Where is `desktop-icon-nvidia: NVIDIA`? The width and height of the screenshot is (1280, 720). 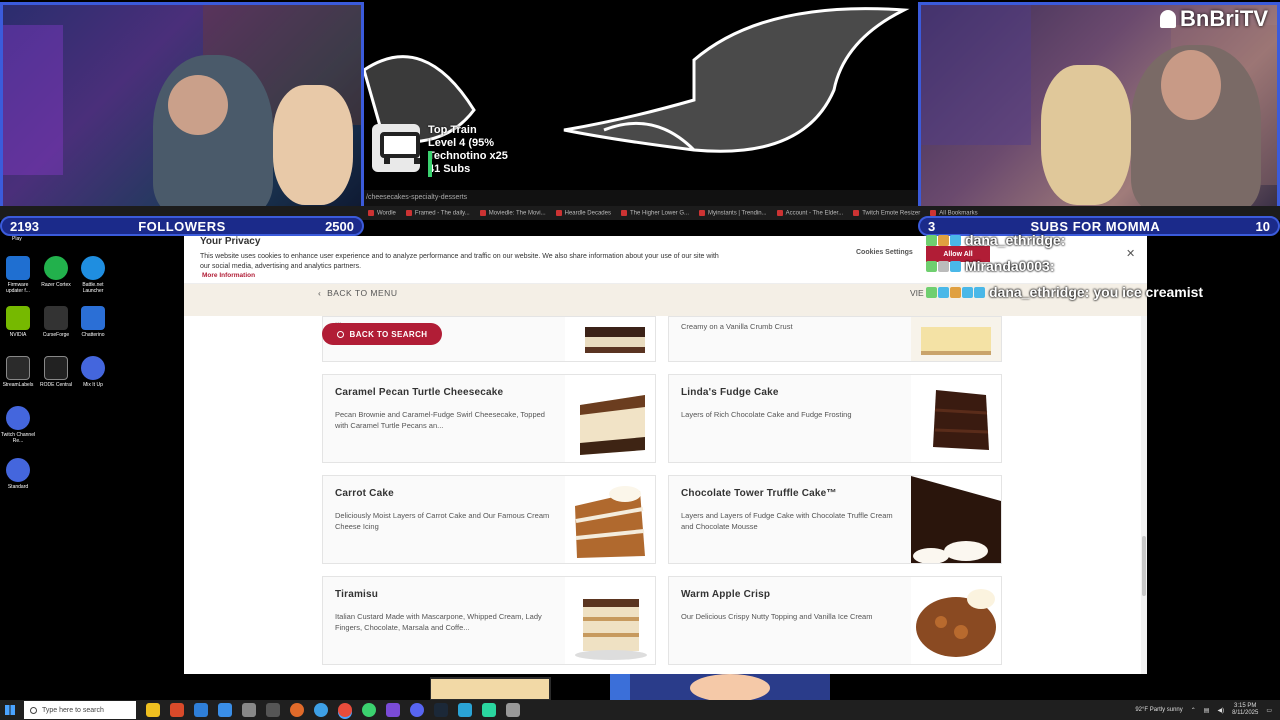
desktop-icon-nvidia: NVIDIA is located at coordinates (18, 322).